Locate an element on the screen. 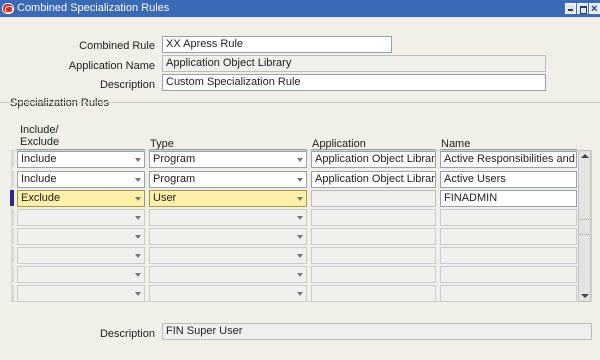 Image resolution: width=600 pixels, height=360 pixels. rules-scrollbar is located at coordinates (584, 226).